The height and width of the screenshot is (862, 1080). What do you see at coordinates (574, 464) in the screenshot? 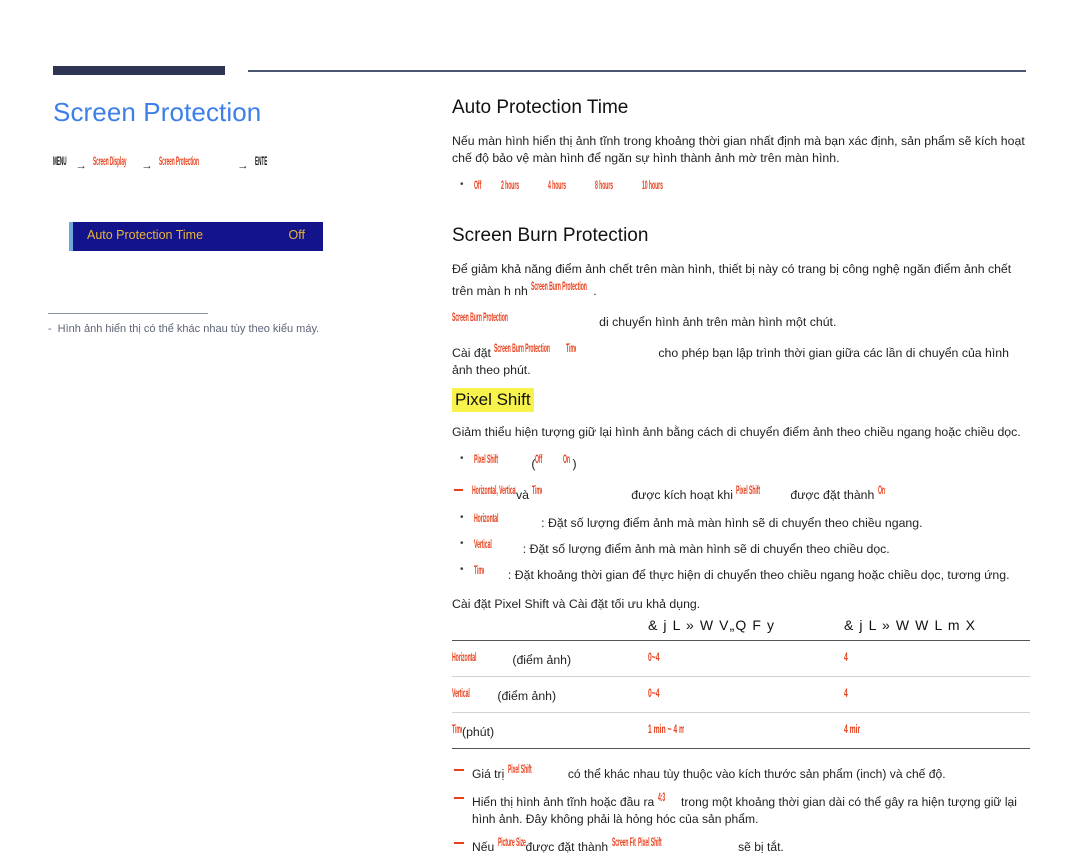
I see `pixel-shift-paren-close: )` at bounding box center [574, 464].